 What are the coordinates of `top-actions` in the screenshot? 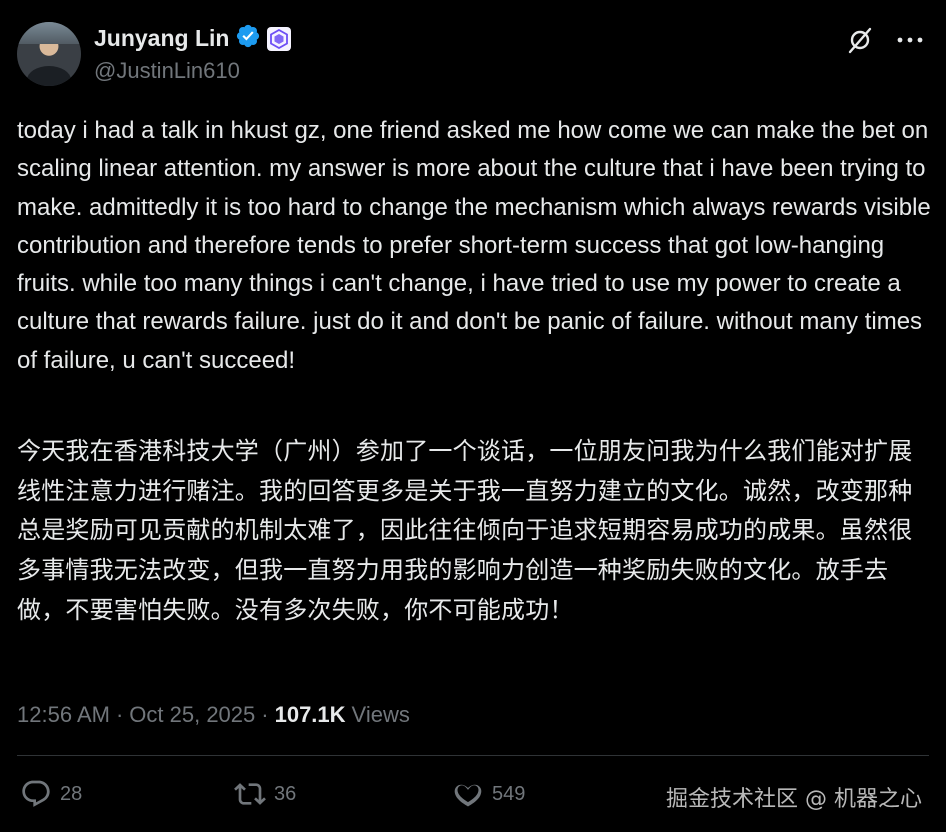 It's located at (885, 40).